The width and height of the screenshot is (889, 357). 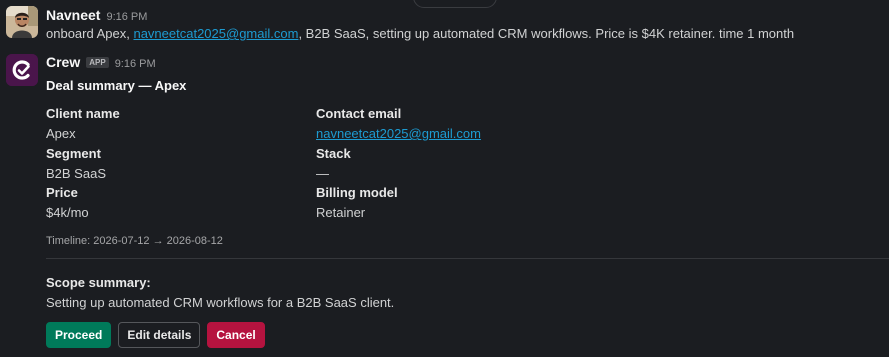 What do you see at coordinates (83, 124) in the screenshot?
I see `field-client-name: Client name Apex` at bounding box center [83, 124].